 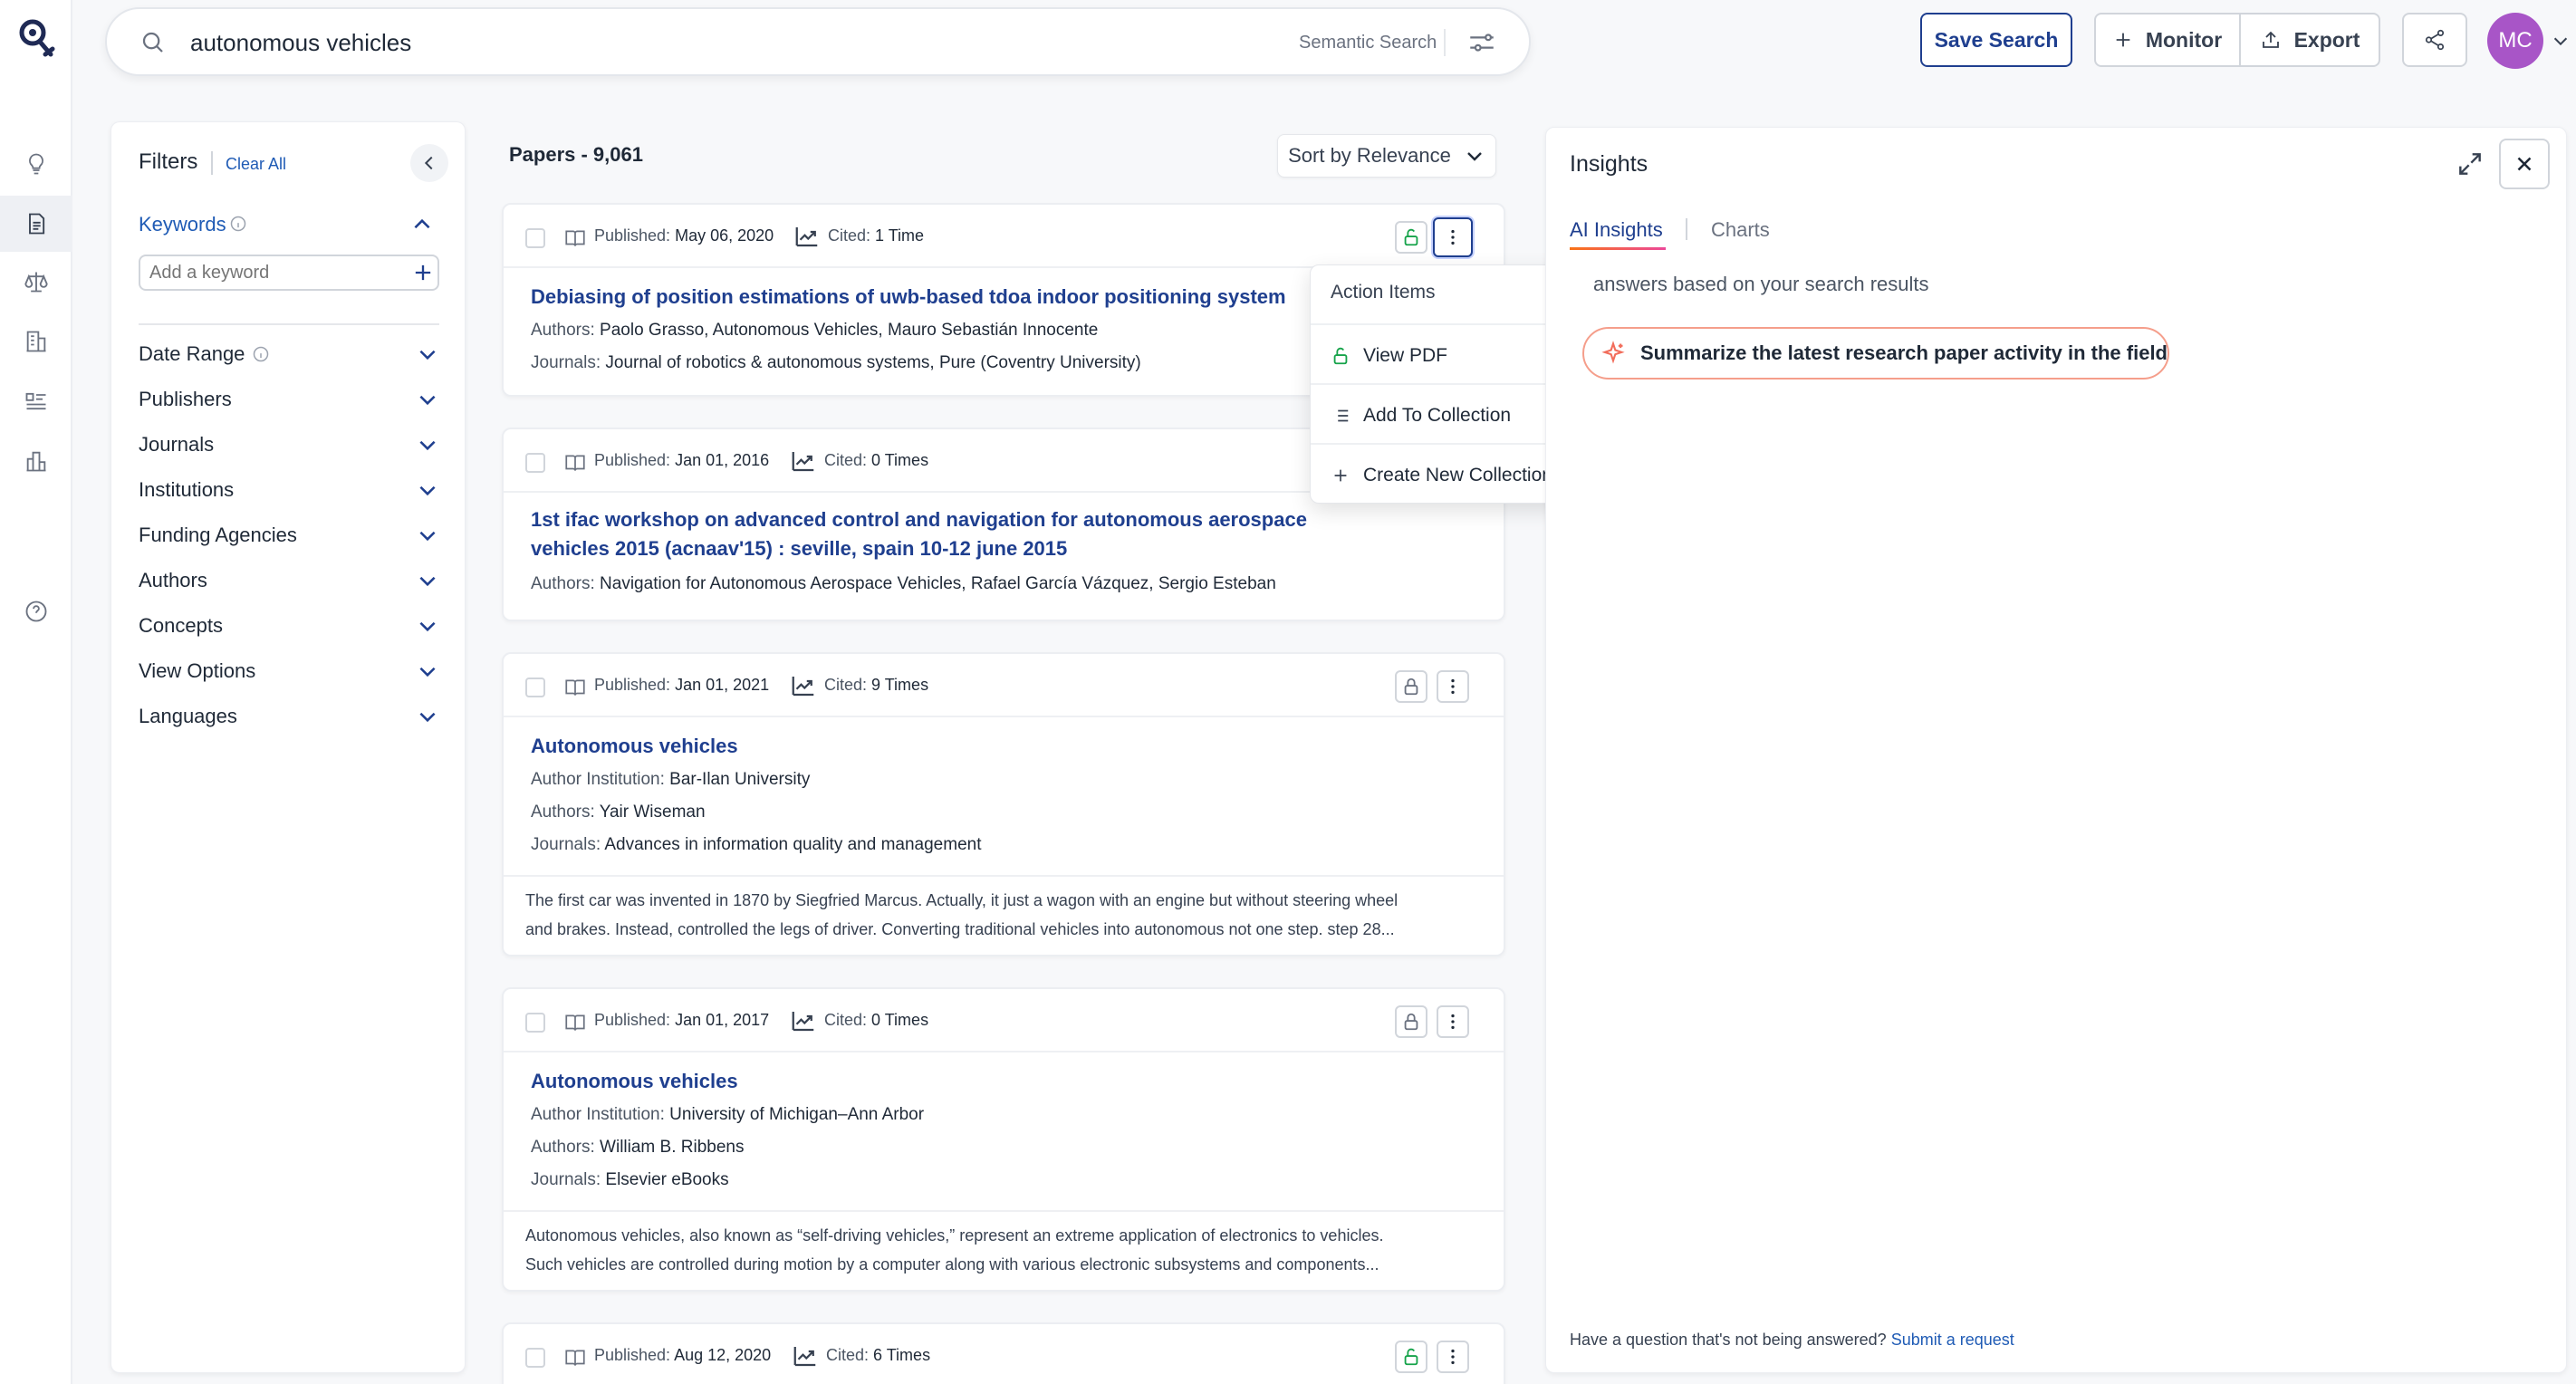 I want to click on insights-description: answers based on your search results, so click(x=1761, y=284).